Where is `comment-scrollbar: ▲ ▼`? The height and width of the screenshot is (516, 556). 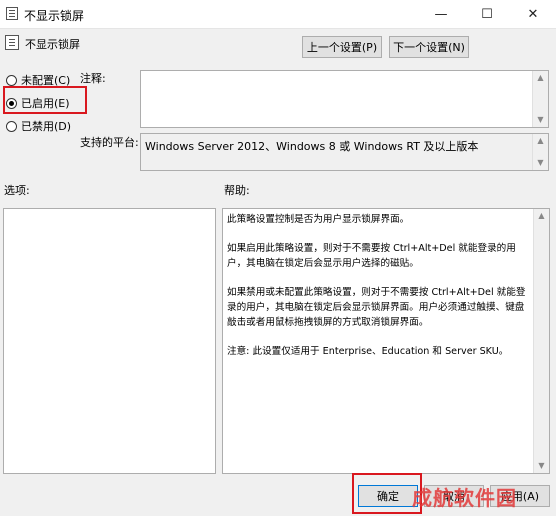
comment-scrollbar: ▲ ▼ is located at coordinates (540, 99).